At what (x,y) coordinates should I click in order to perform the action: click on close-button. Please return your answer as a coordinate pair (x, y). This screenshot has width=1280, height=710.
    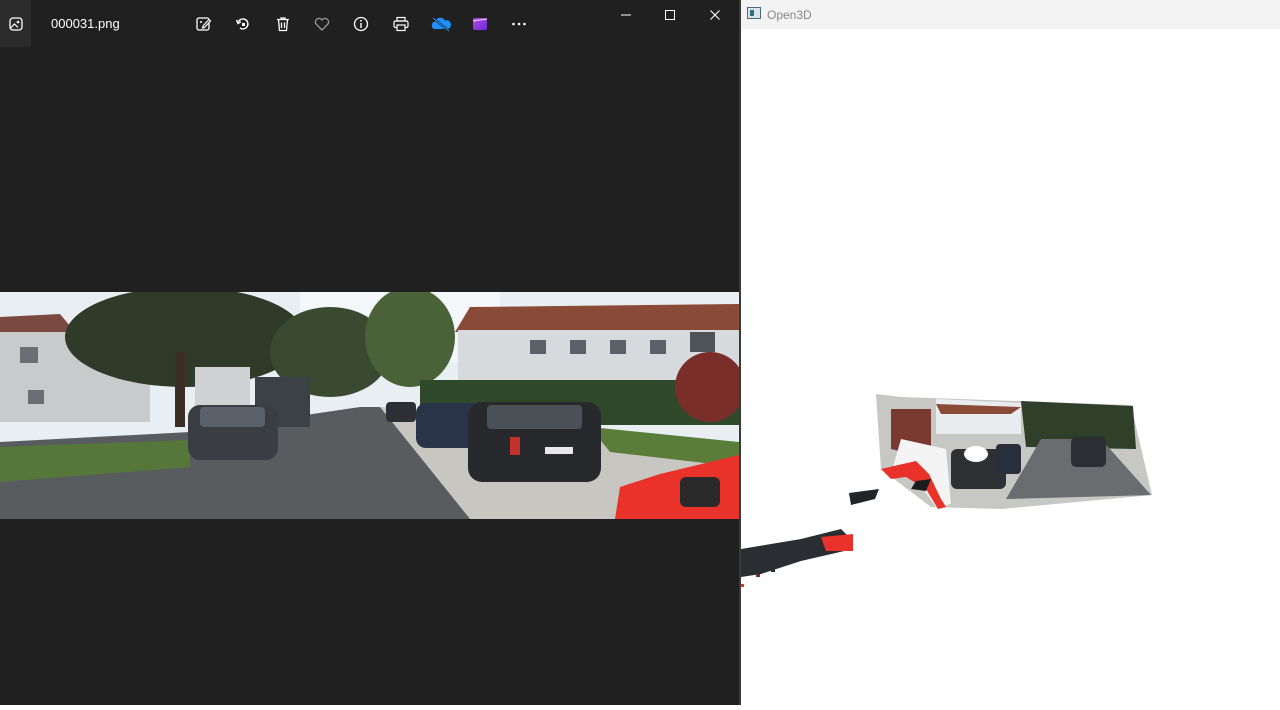
    Looking at the image, I should click on (715, 15).